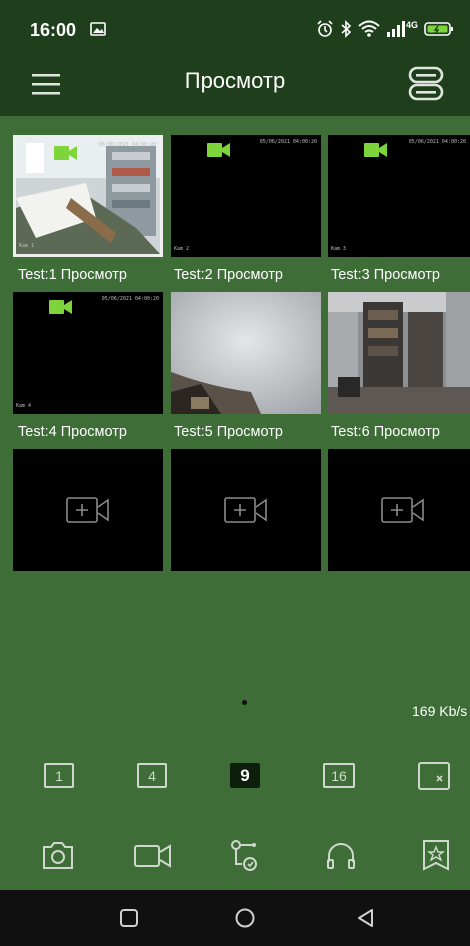  Describe the element at coordinates (434, 776) in the screenshot. I see `close-all-icon` at that location.